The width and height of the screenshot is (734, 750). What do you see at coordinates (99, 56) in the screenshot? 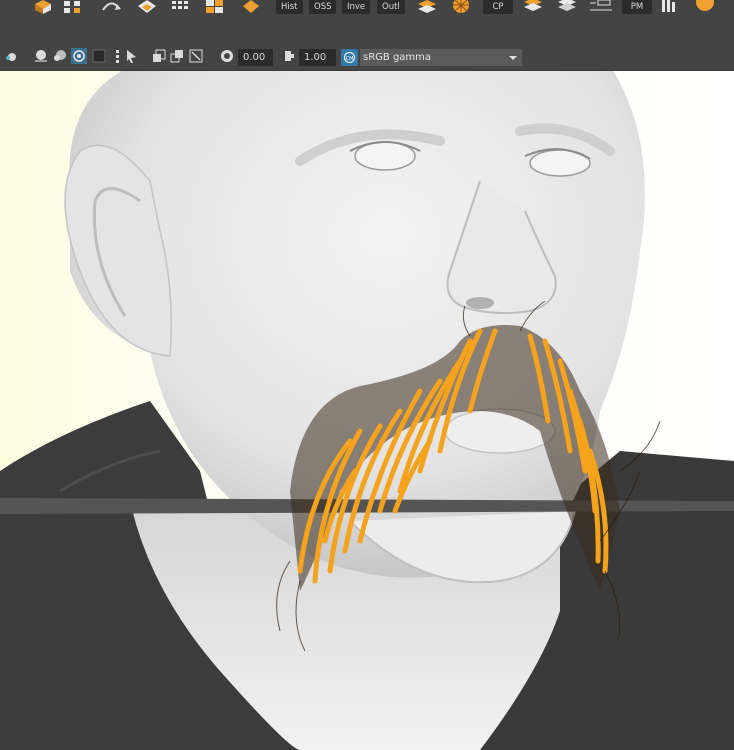
I see `dark-square-icon` at bounding box center [99, 56].